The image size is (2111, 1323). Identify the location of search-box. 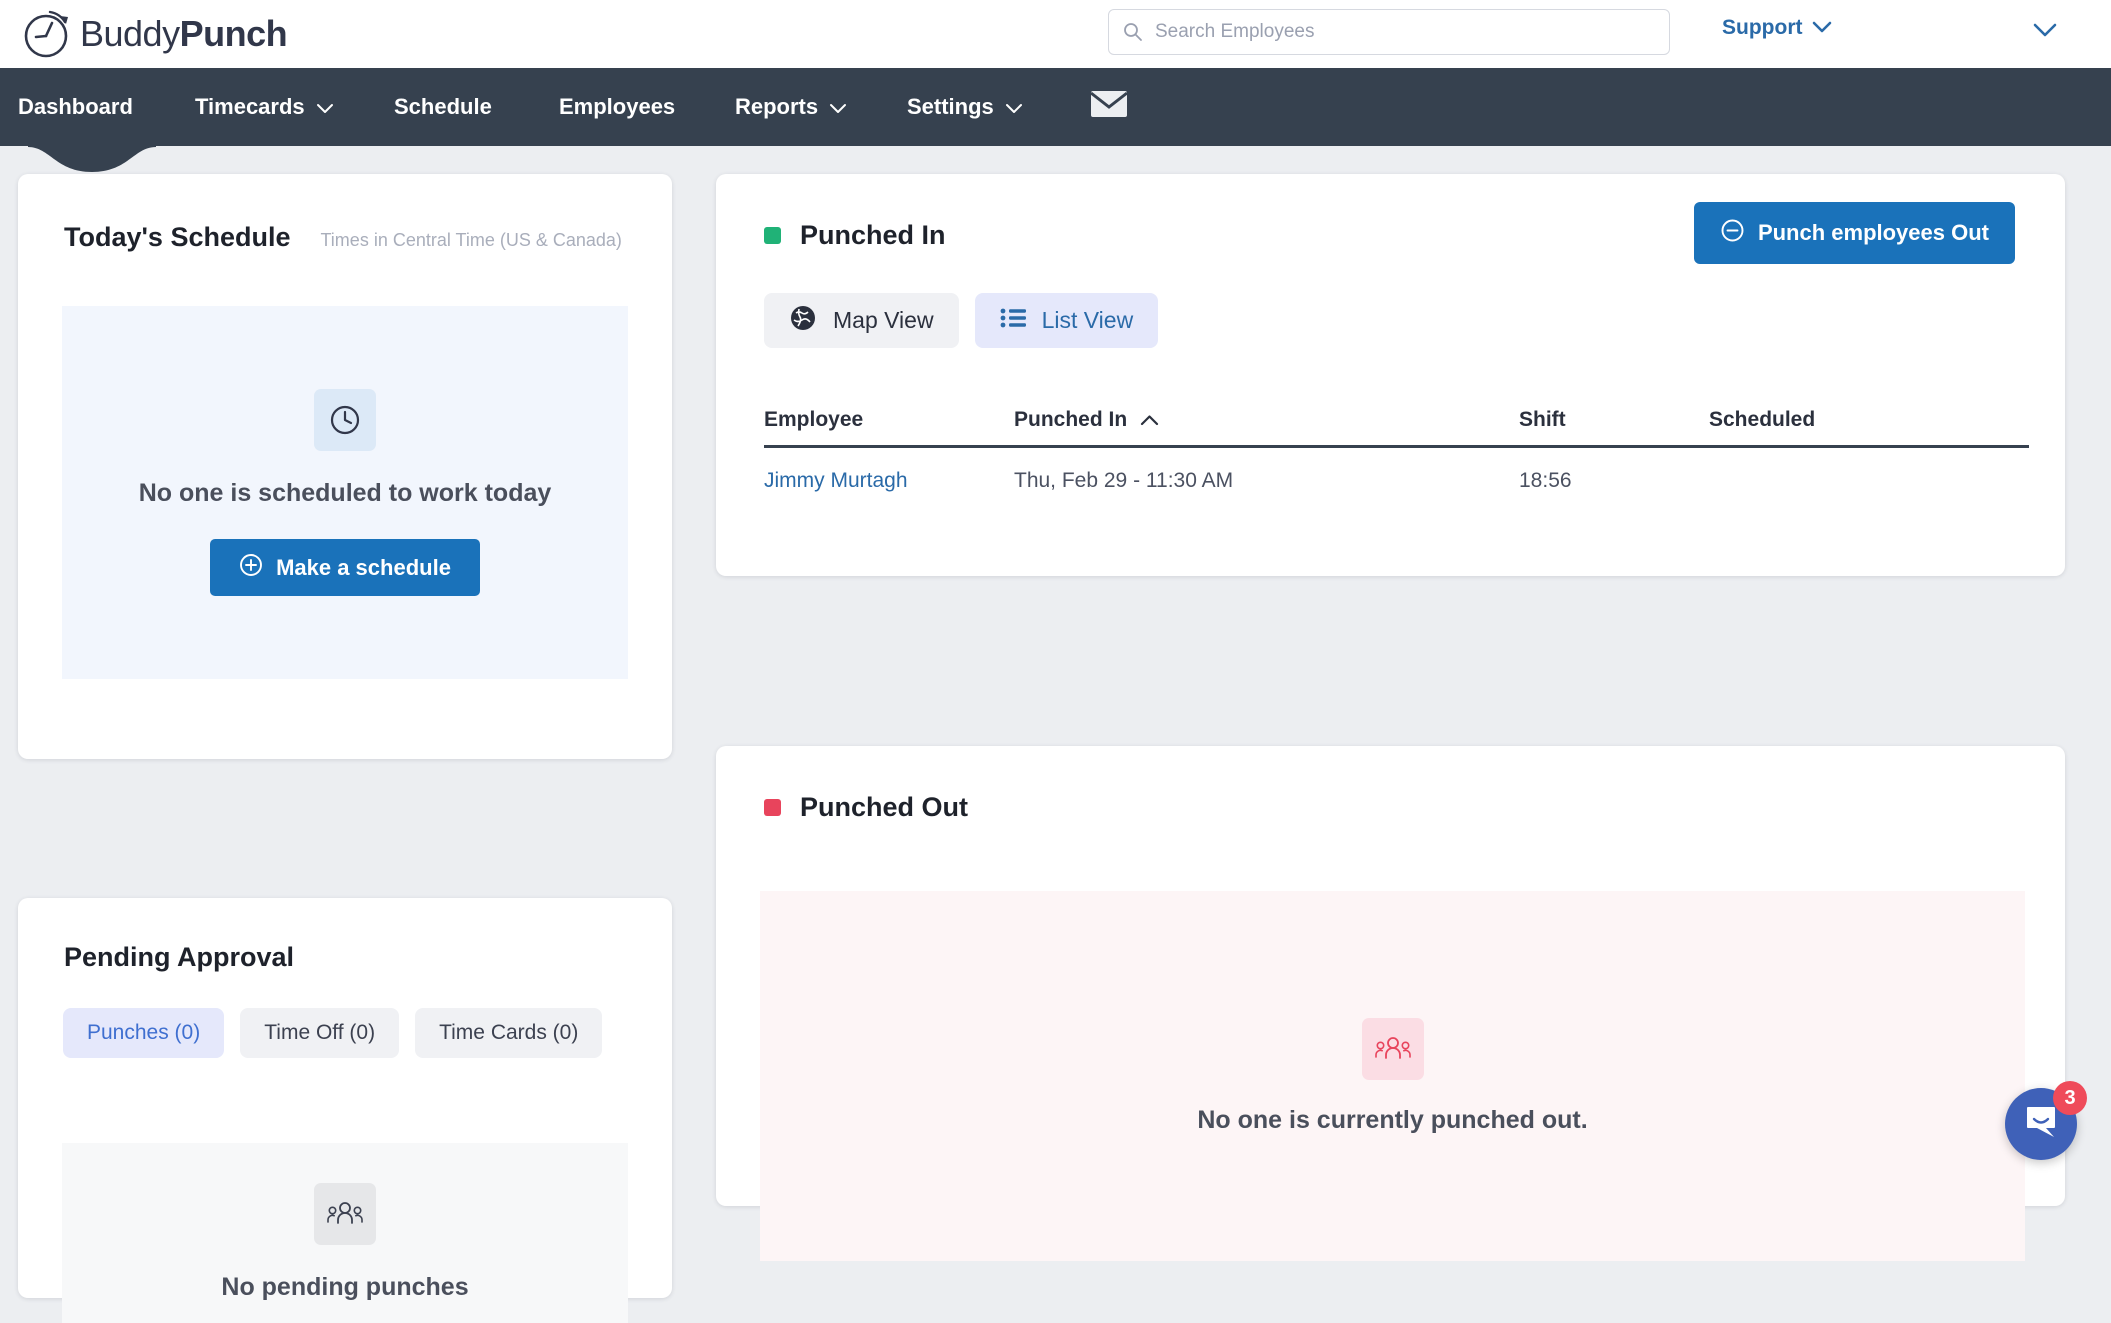
(1389, 32).